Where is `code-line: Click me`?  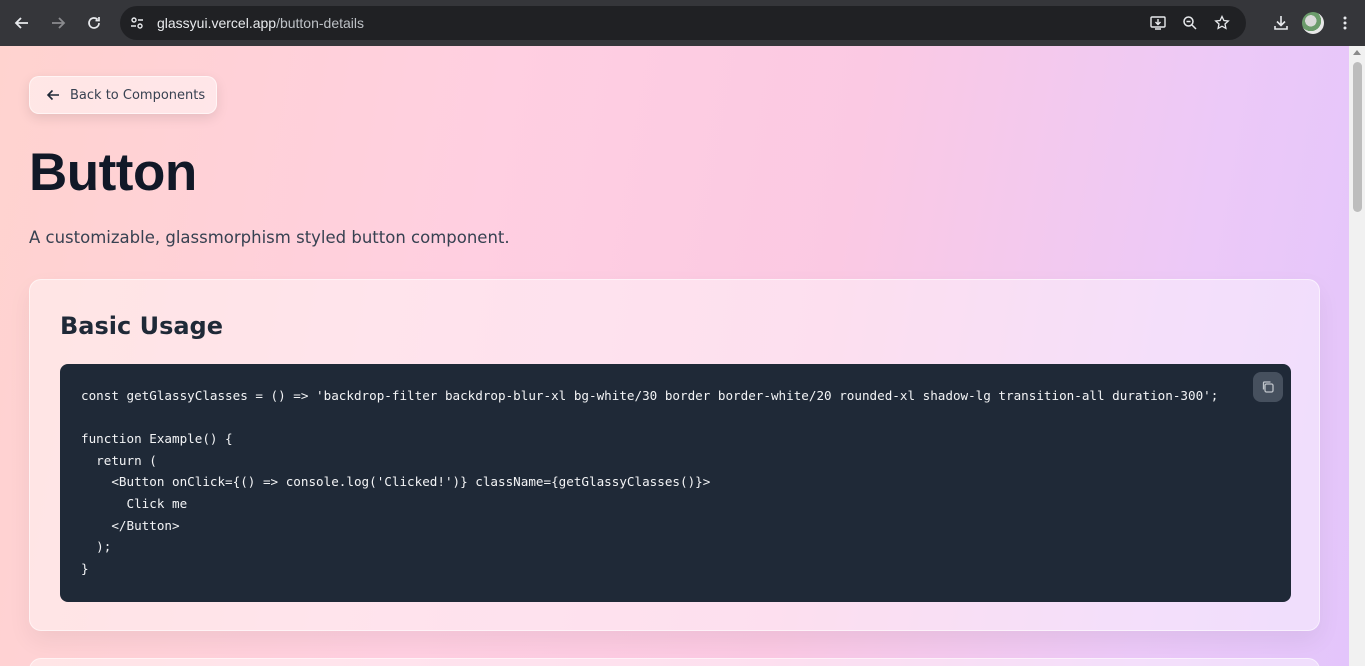
code-line: Click me is located at coordinates (134, 503).